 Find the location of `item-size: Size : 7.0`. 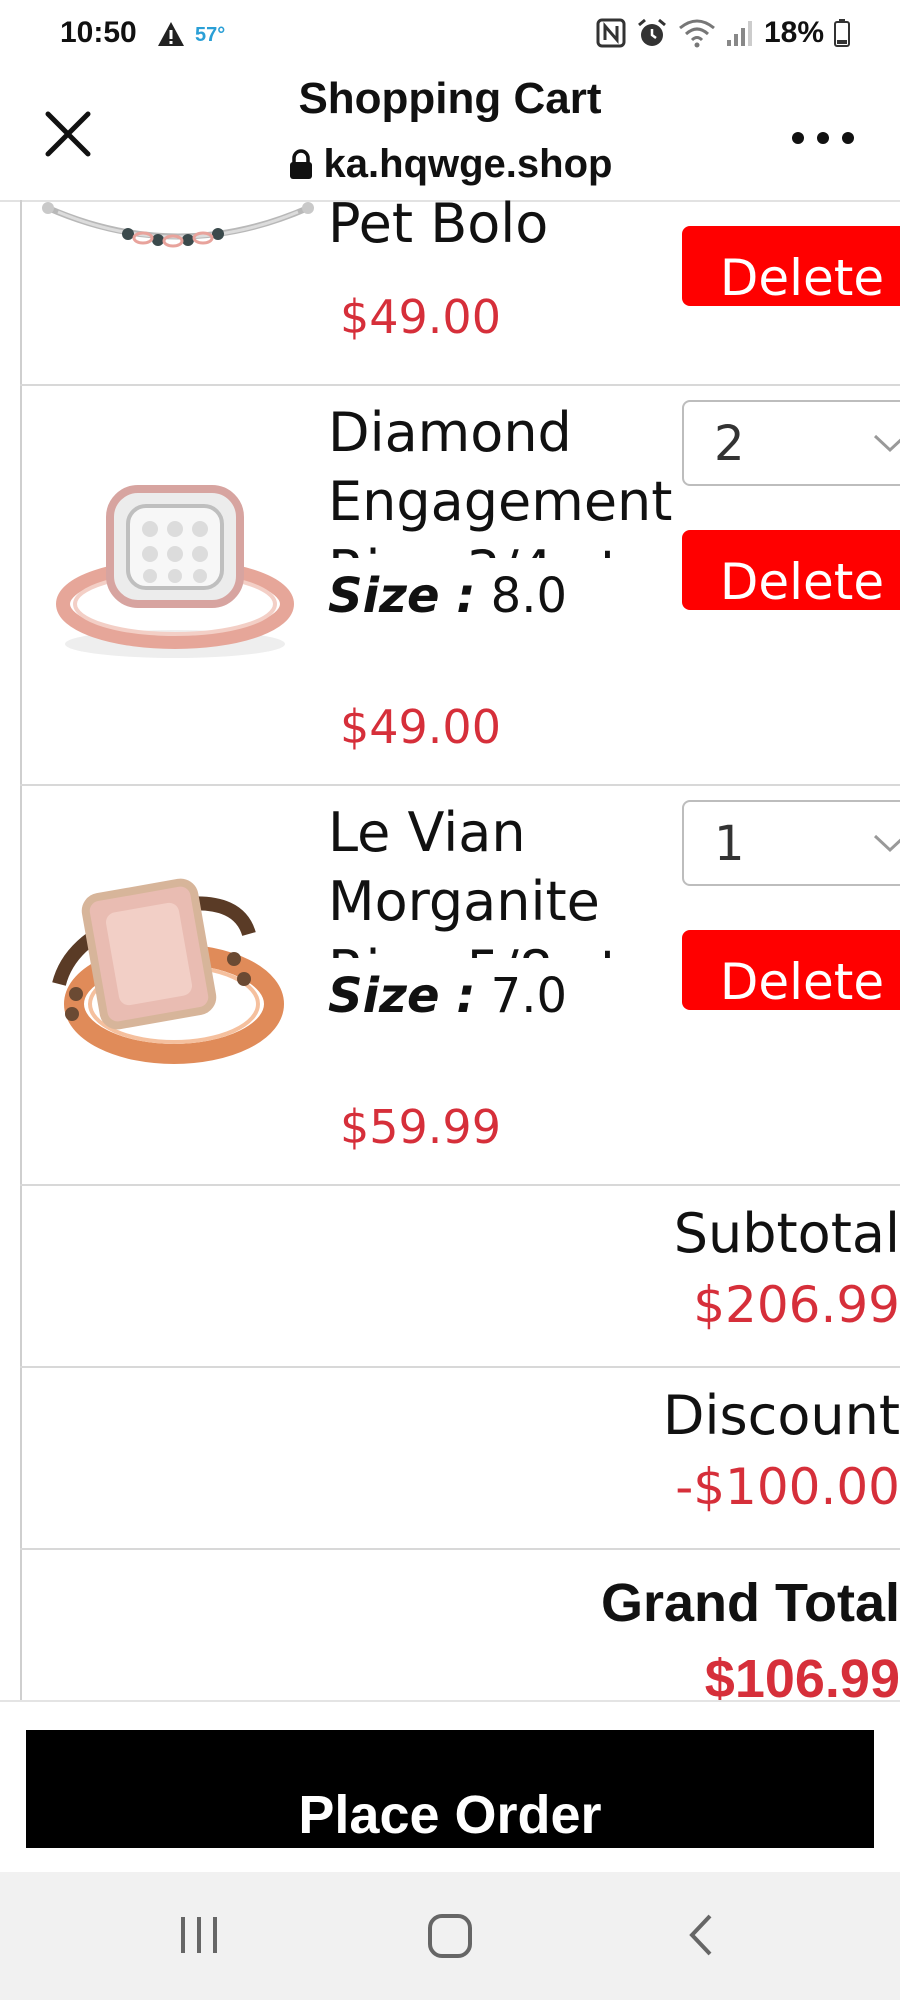

item-size: Size : 7.0 is located at coordinates (447, 996).